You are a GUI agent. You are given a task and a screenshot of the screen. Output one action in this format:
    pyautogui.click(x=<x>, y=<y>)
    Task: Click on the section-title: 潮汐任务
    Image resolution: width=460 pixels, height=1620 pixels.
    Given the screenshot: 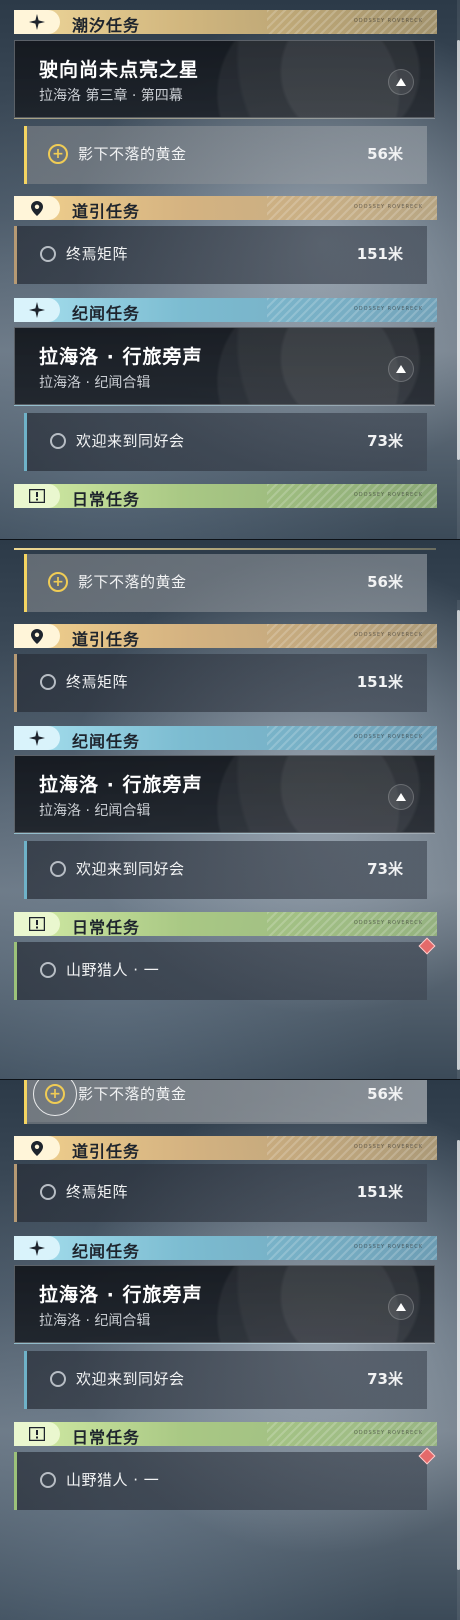 What is the action you would take?
    pyautogui.click(x=106, y=25)
    